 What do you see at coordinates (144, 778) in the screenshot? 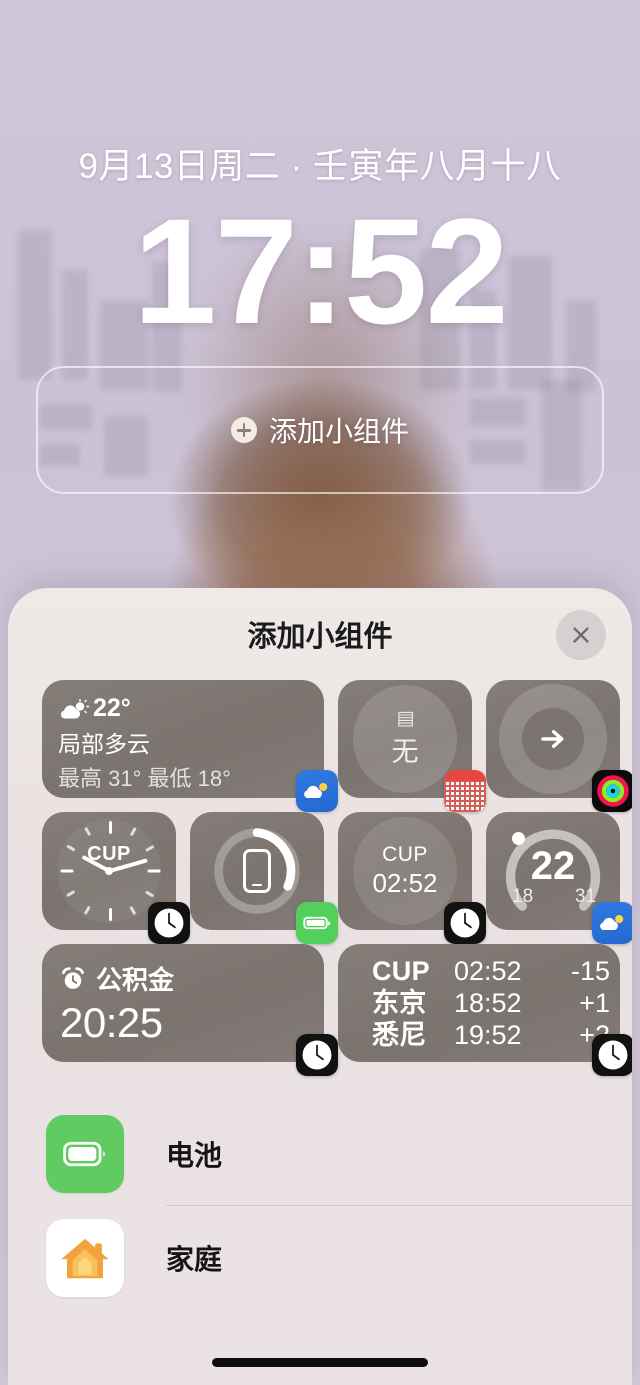
I see `weather-high-low: 最高 31° 最低 18°` at bounding box center [144, 778].